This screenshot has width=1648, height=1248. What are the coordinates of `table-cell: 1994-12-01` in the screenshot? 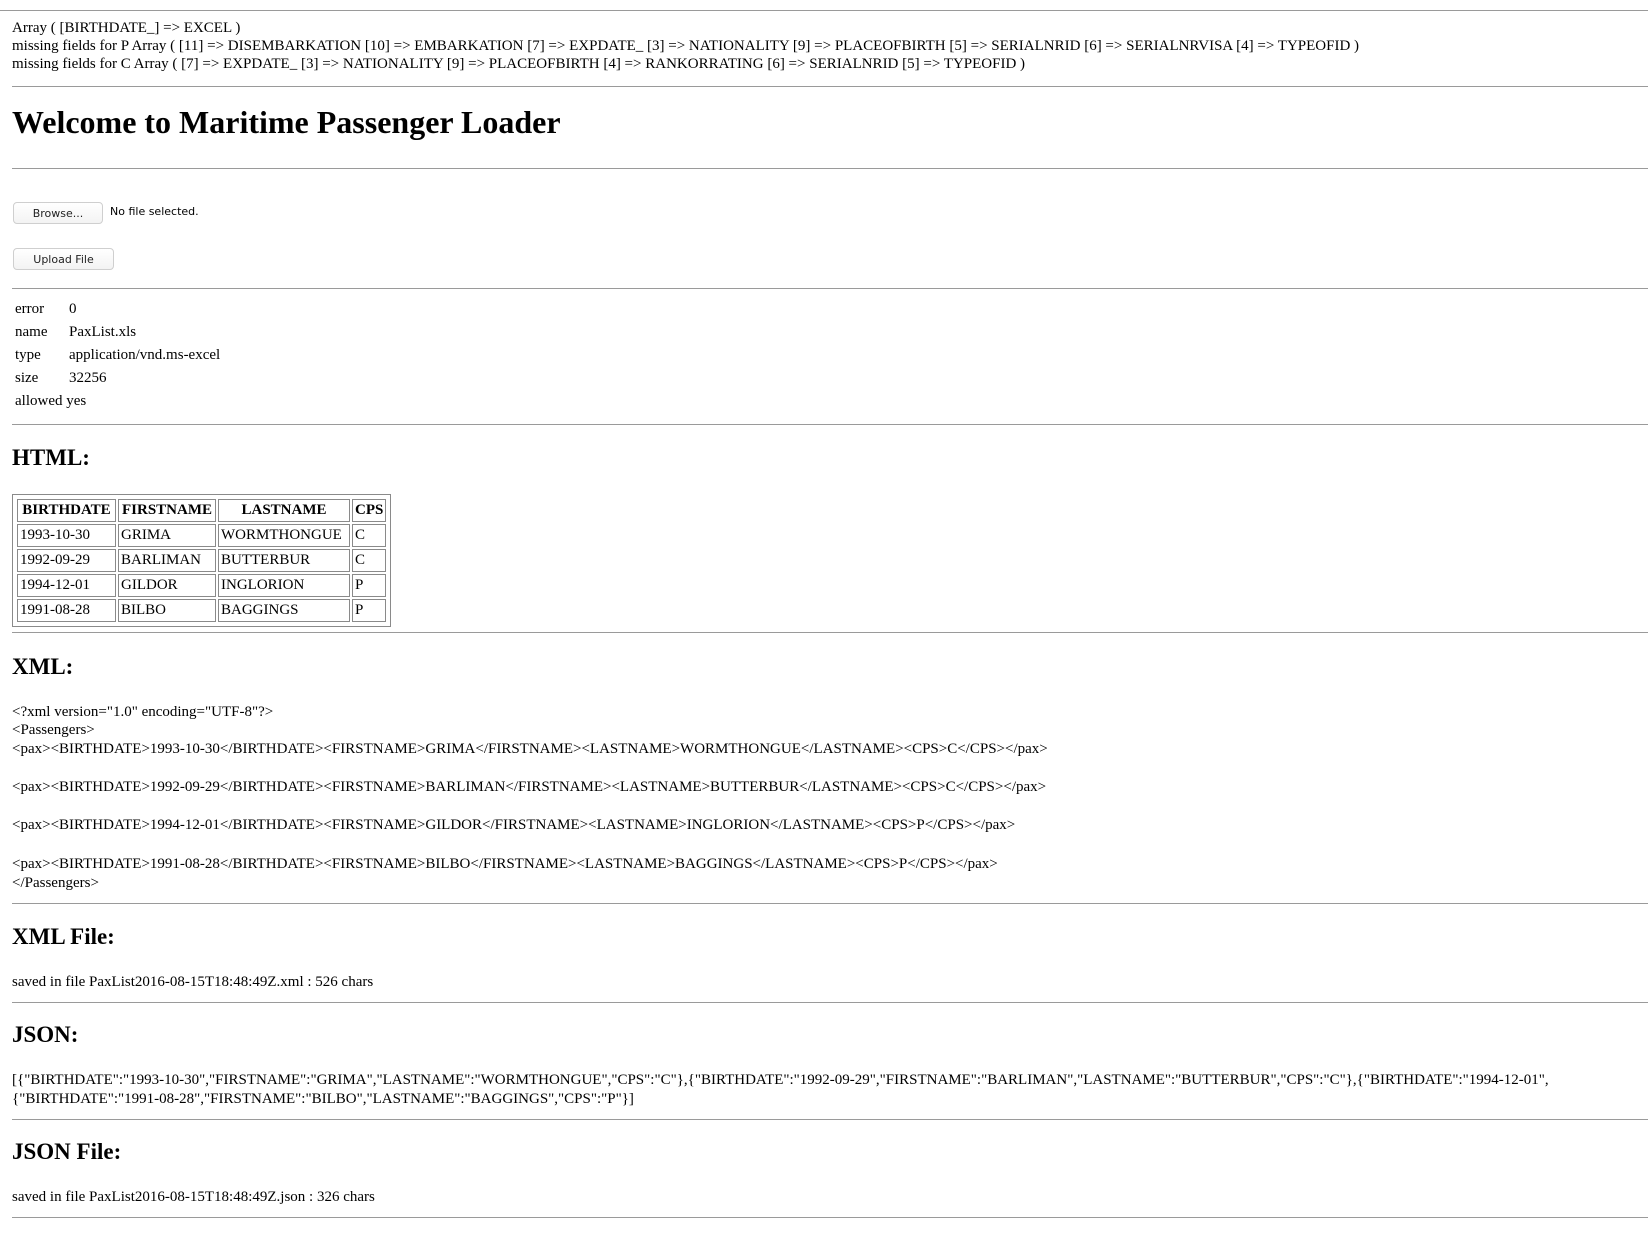 It's located at (66, 585).